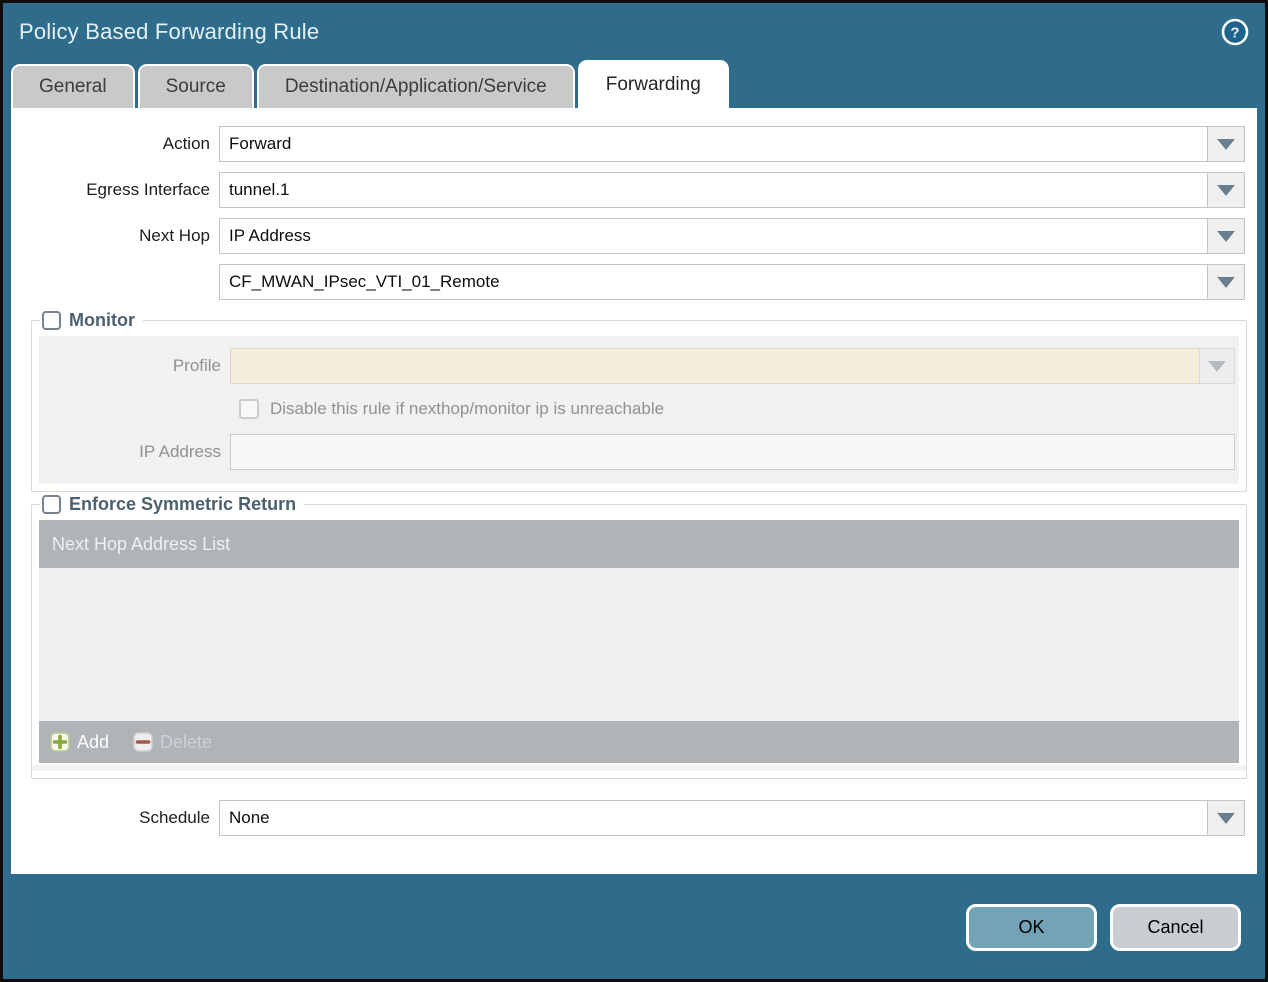 This screenshot has height=982, width=1268. I want to click on minus-icon, so click(143, 742).